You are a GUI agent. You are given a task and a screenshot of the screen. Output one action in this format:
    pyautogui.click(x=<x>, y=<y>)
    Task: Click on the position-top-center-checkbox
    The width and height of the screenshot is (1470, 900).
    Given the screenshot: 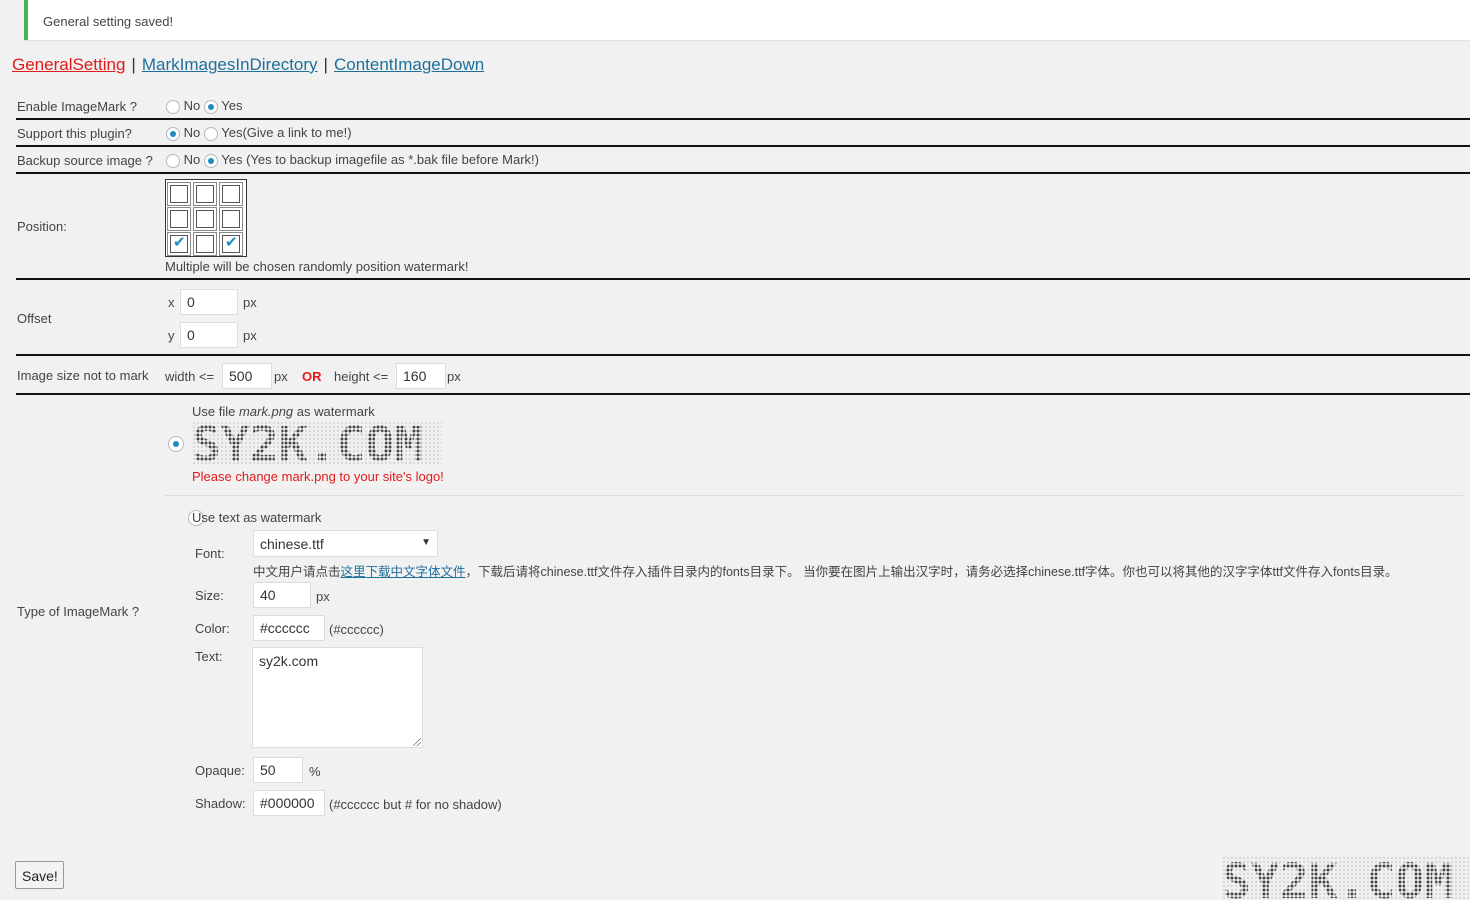 What is the action you would take?
    pyautogui.click(x=205, y=194)
    